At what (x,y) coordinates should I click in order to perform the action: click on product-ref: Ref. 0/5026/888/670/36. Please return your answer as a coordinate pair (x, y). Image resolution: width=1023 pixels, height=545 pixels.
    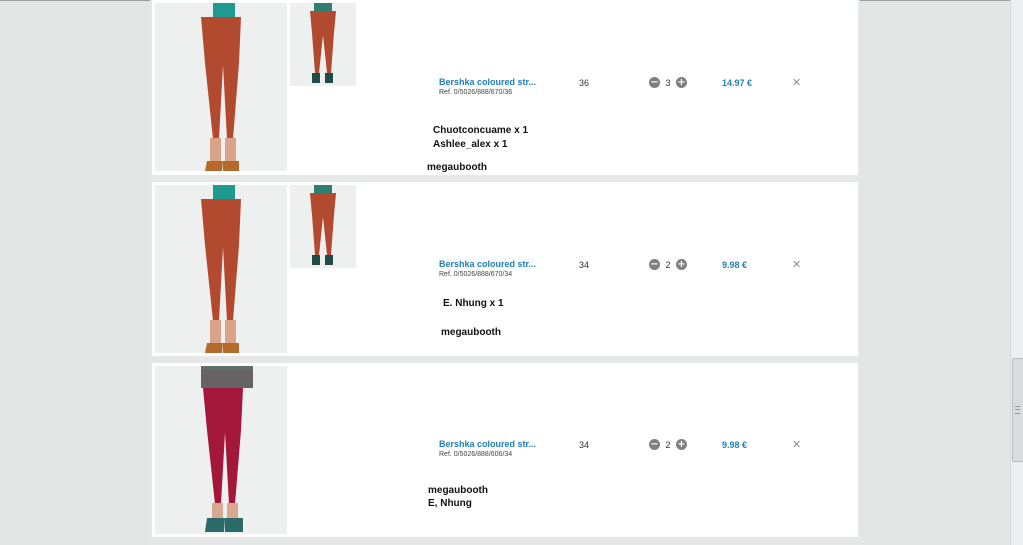
    Looking at the image, I should click on (476, 92).